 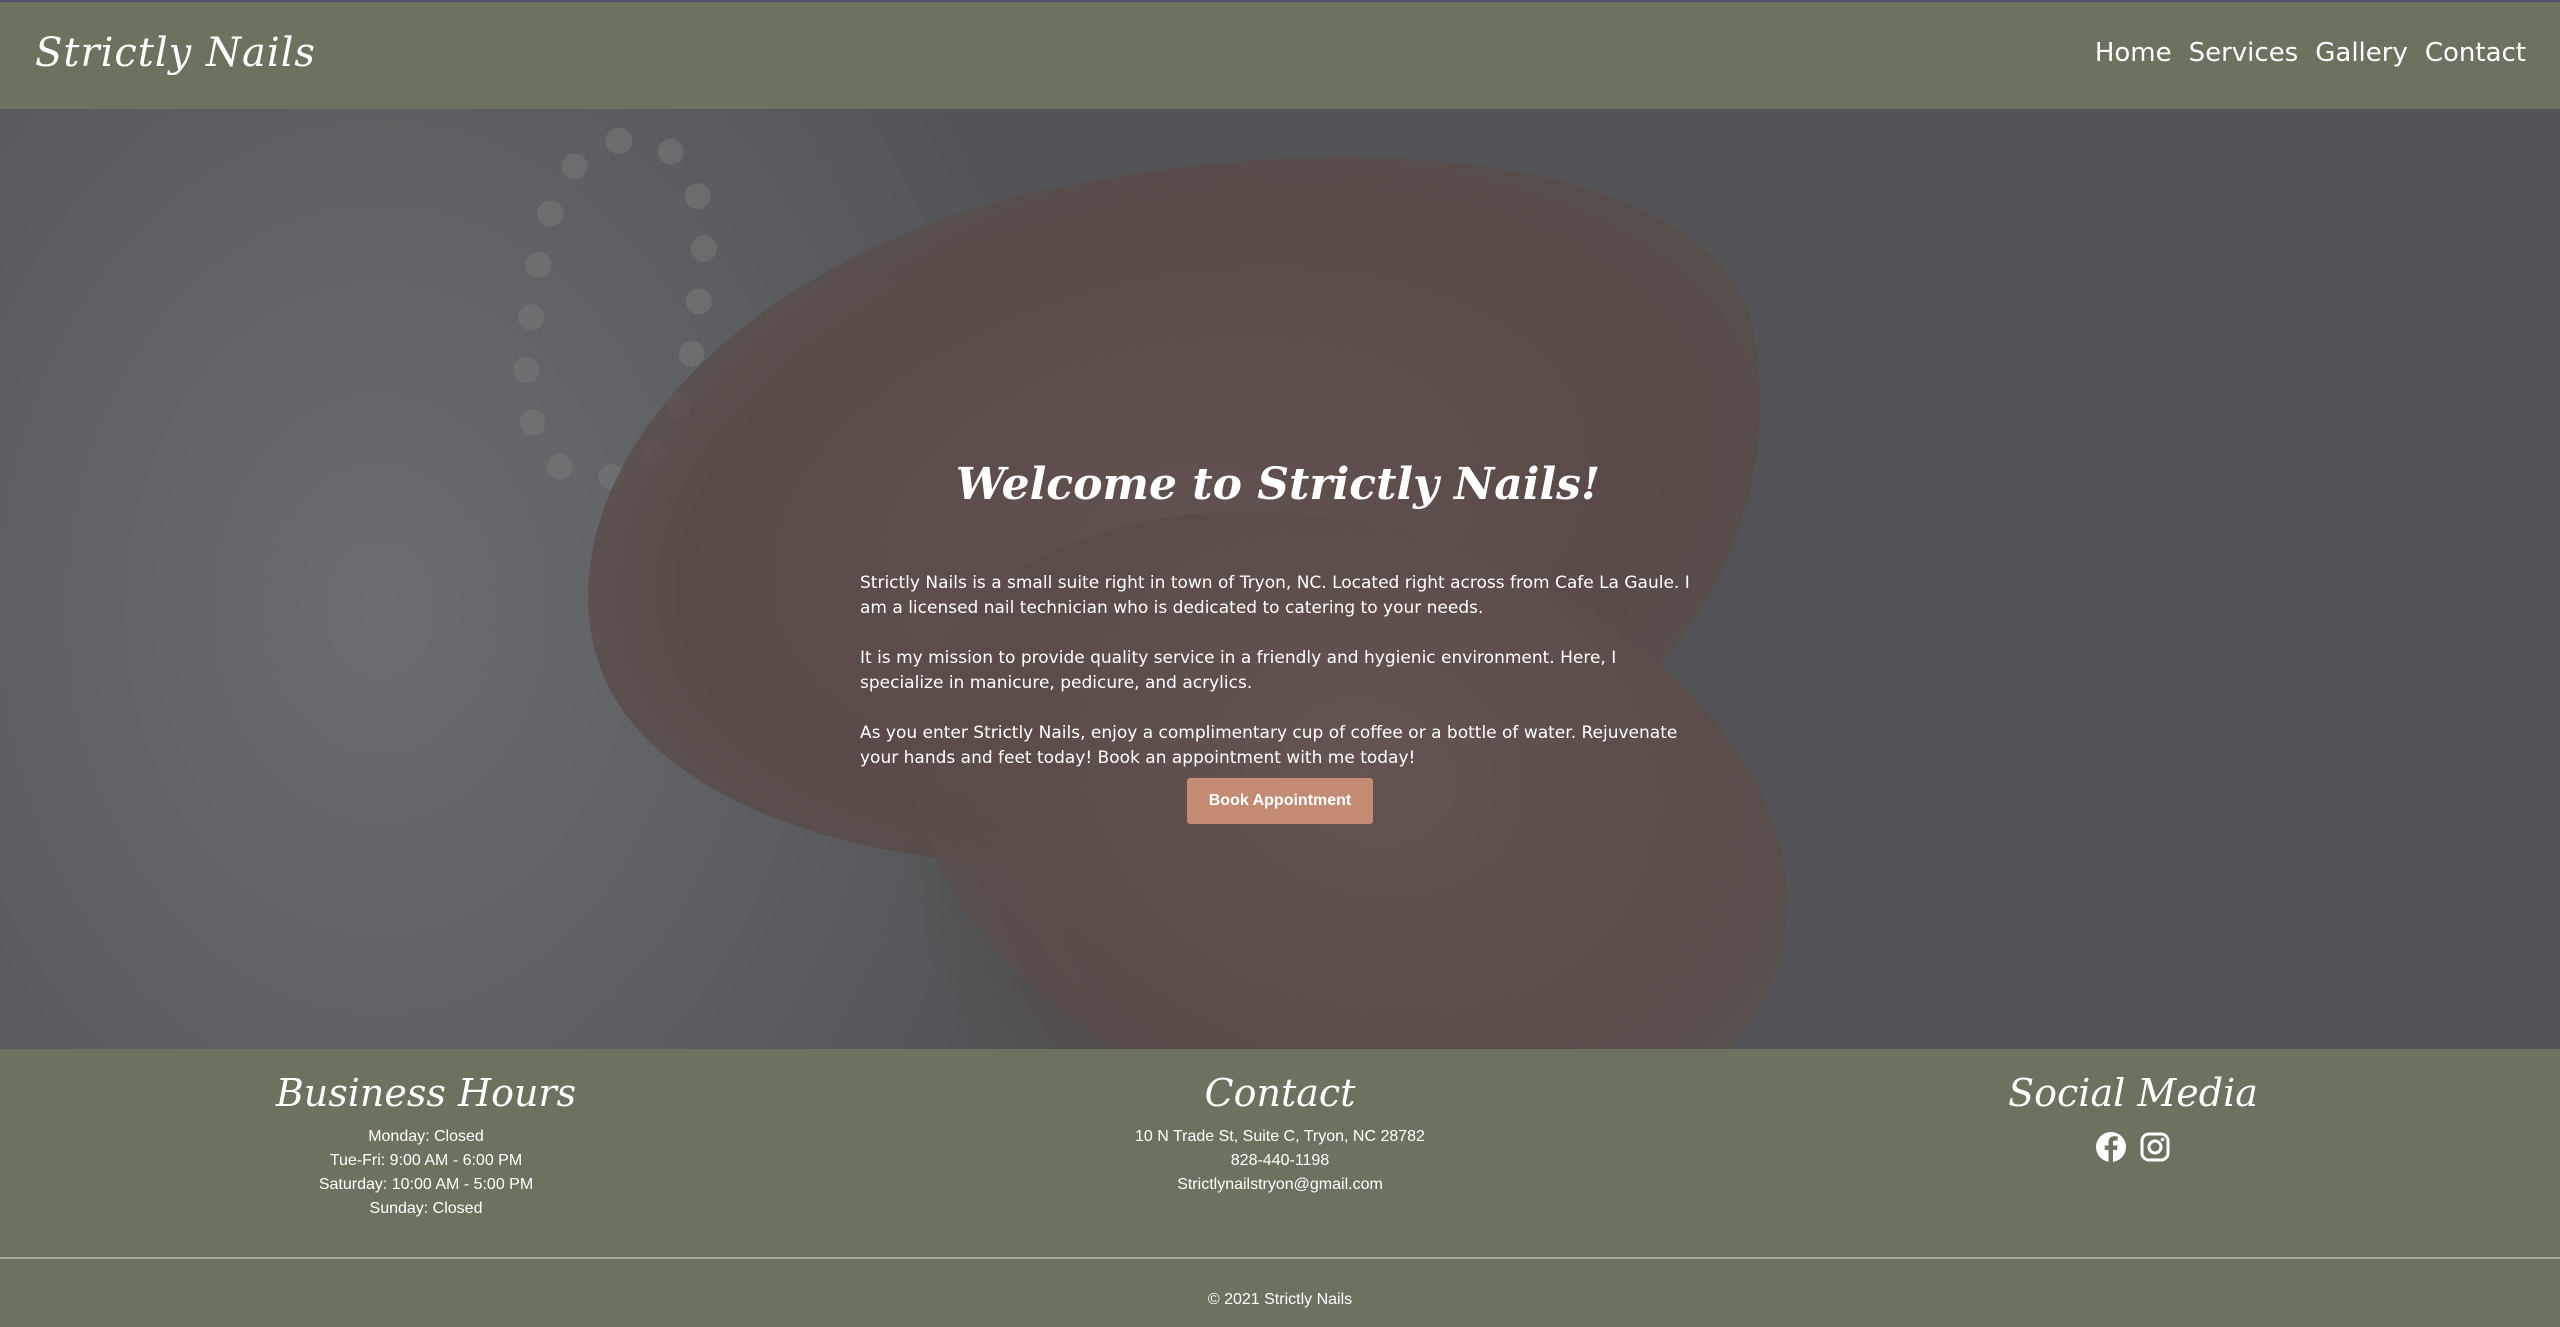 What do you see at coordinates (2111, 1149) in the screenshot?
I see `facebook-icon` at bounding box center [2111, 1149].